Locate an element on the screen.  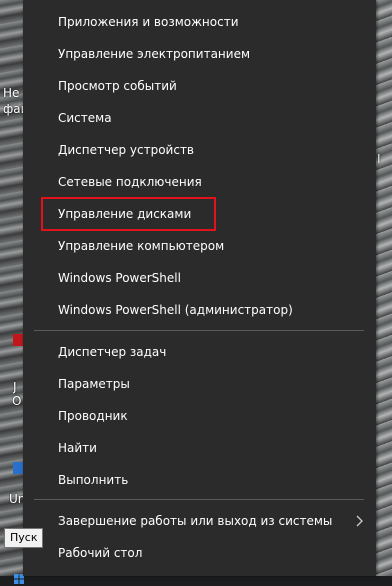
menu-item-task-manager: Диспетчер задач is located at coordinates (199, 352).